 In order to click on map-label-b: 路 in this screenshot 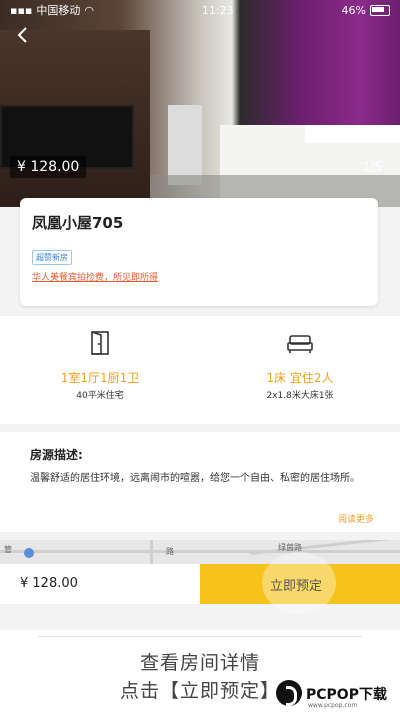, I will do `click(170, 551)`.